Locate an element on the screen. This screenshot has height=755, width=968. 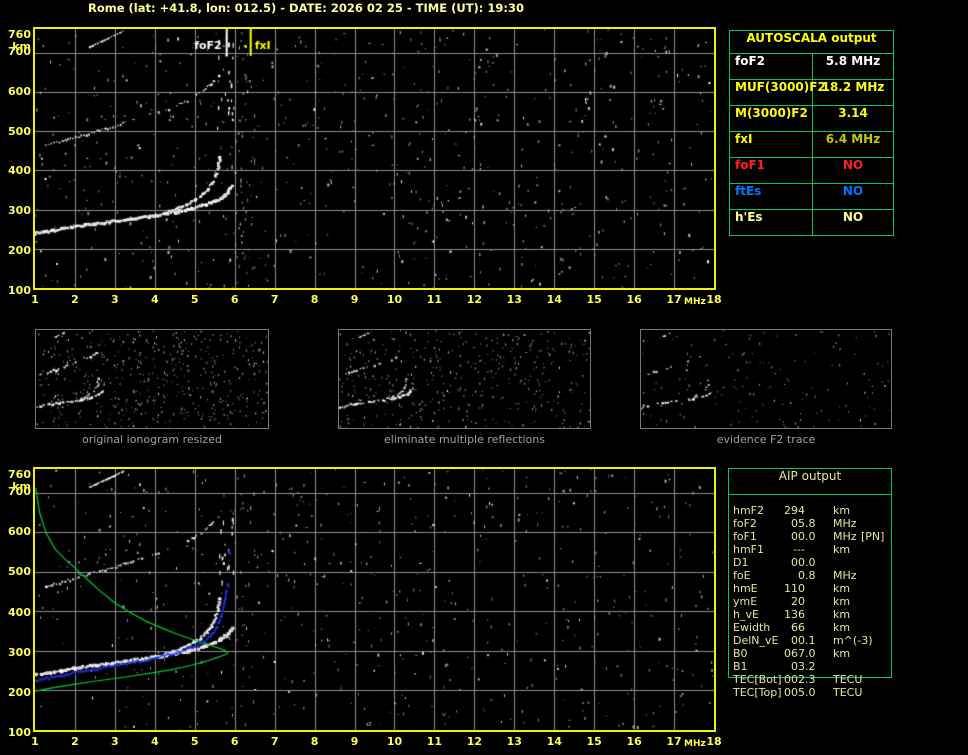
x-axis-tick-label: 12 is located at coordinates (474, 741).